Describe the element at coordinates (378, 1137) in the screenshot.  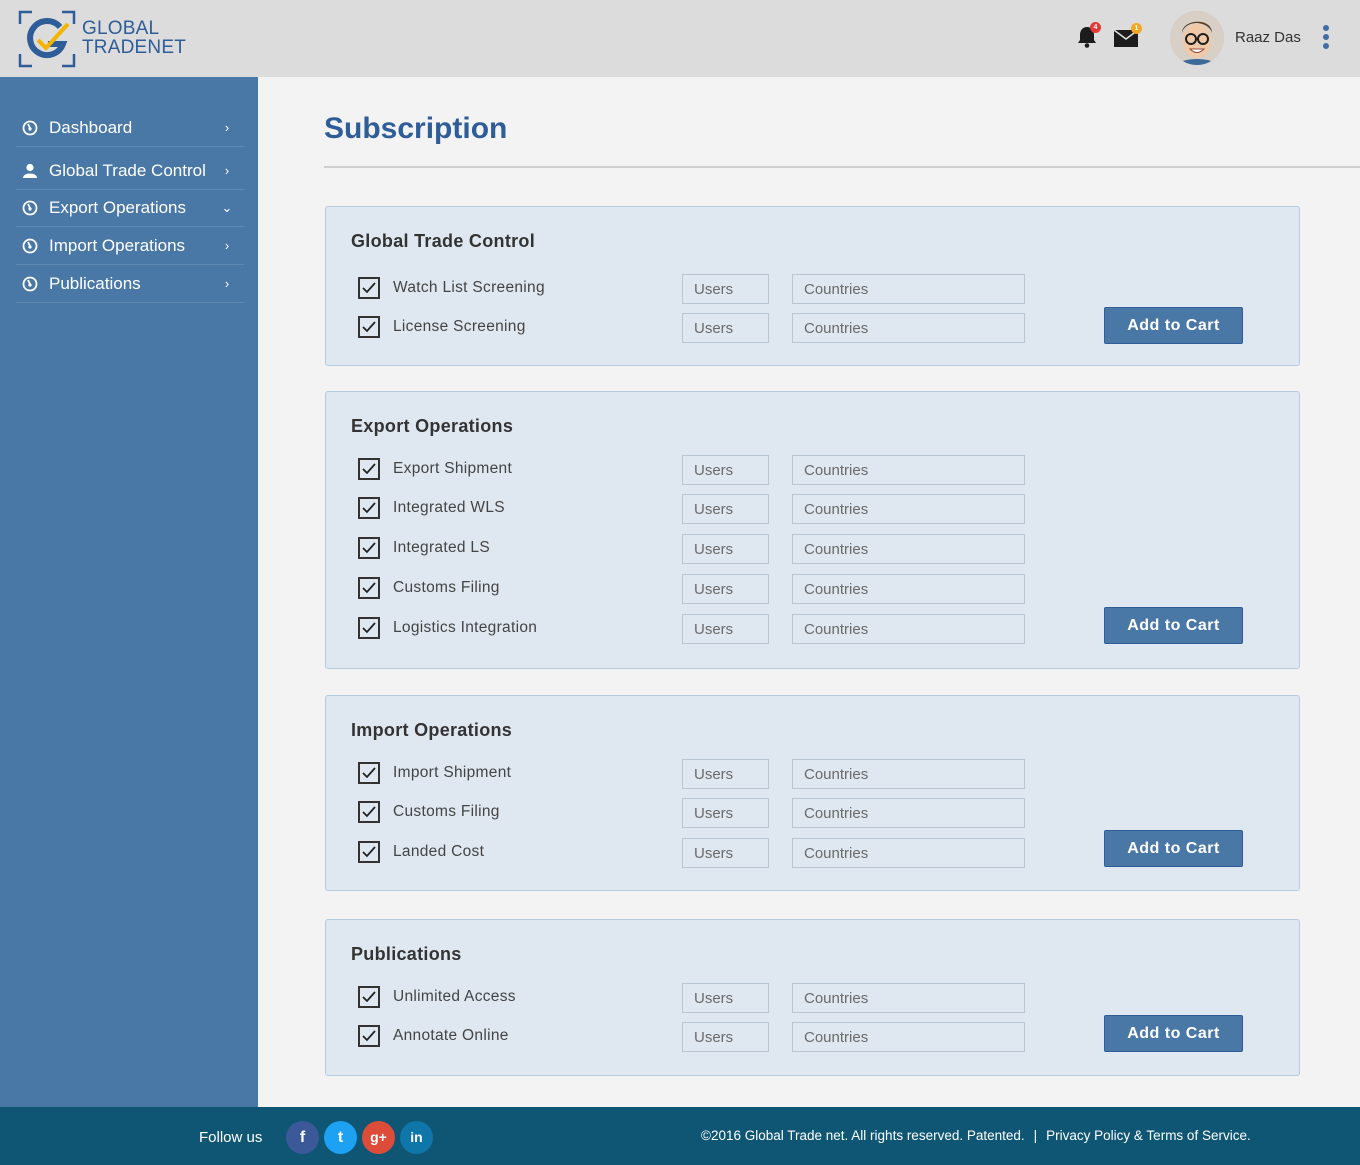
I see `google-plus-icon: g+` at that location.